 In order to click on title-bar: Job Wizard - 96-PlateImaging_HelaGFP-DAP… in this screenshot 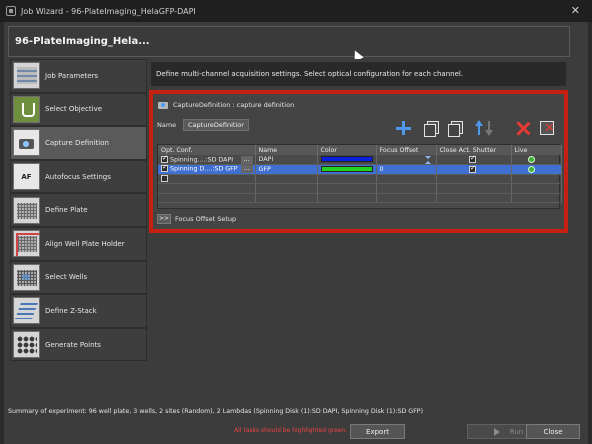, I will do `click(296, 11)`.